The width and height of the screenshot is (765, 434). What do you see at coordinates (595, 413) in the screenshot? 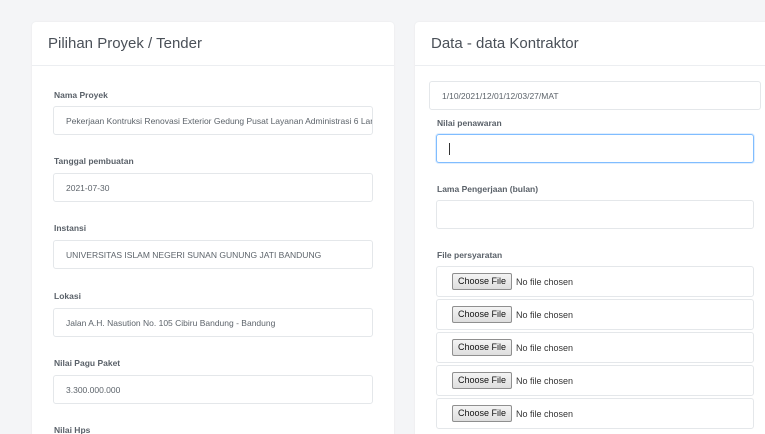
I see `file-upload-5: Choose File No file chosen` at bounding box center [595, 413].